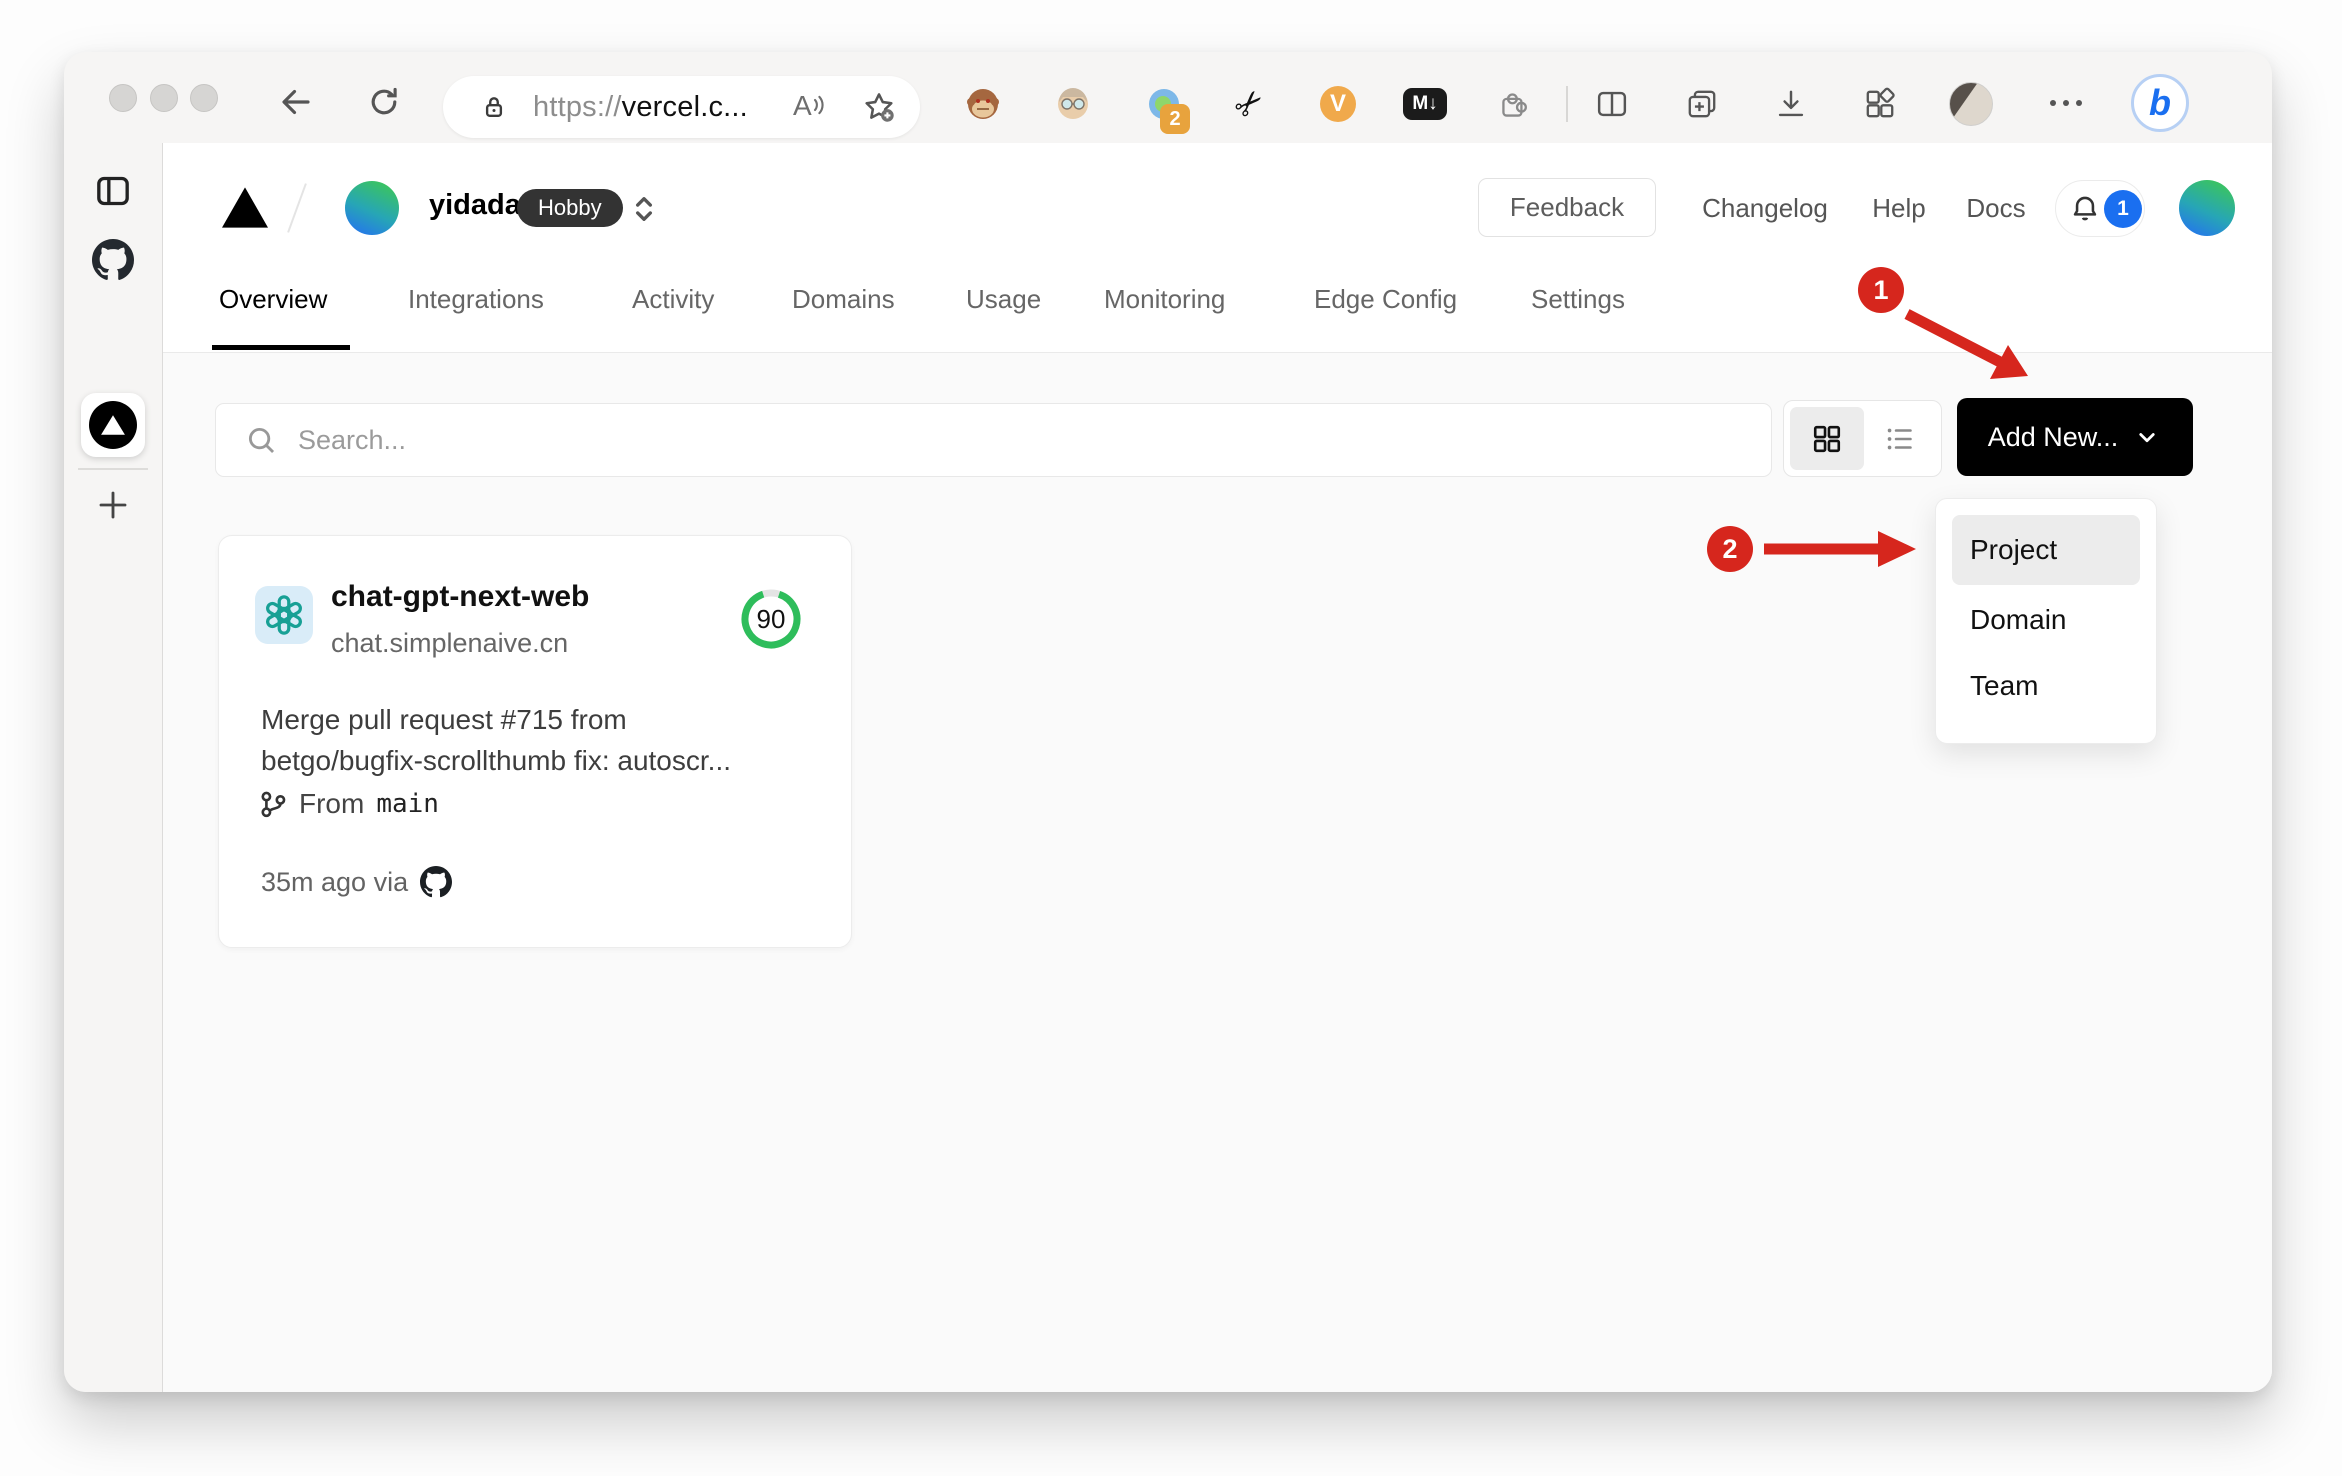 This screenshot has width=2342, height=1476. I want to click on branch-row: From main, so click(349, 804).